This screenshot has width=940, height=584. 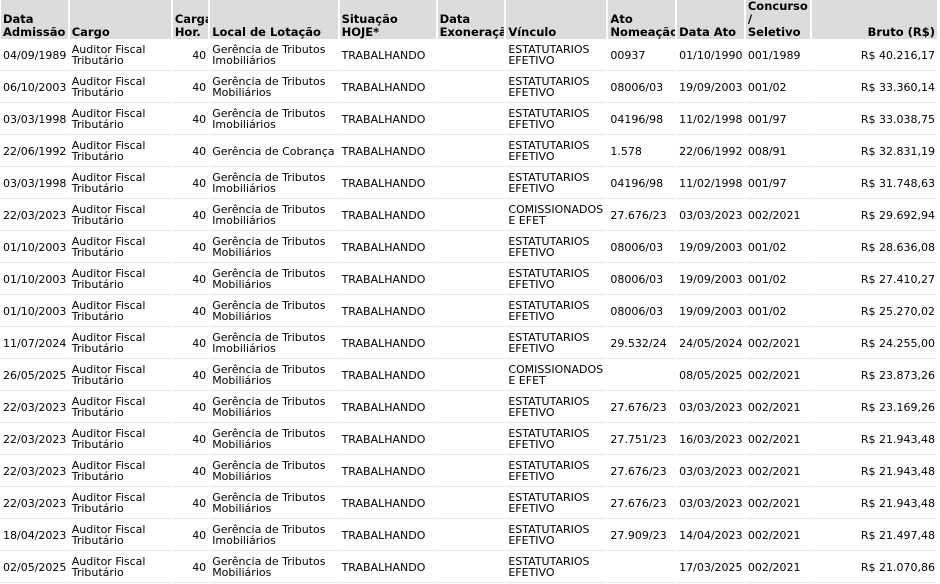 What do you see at coordinates (556, 19) in the screenshot?
I see `header-vinculo: Vínculo` at bounding box center [556, 19].